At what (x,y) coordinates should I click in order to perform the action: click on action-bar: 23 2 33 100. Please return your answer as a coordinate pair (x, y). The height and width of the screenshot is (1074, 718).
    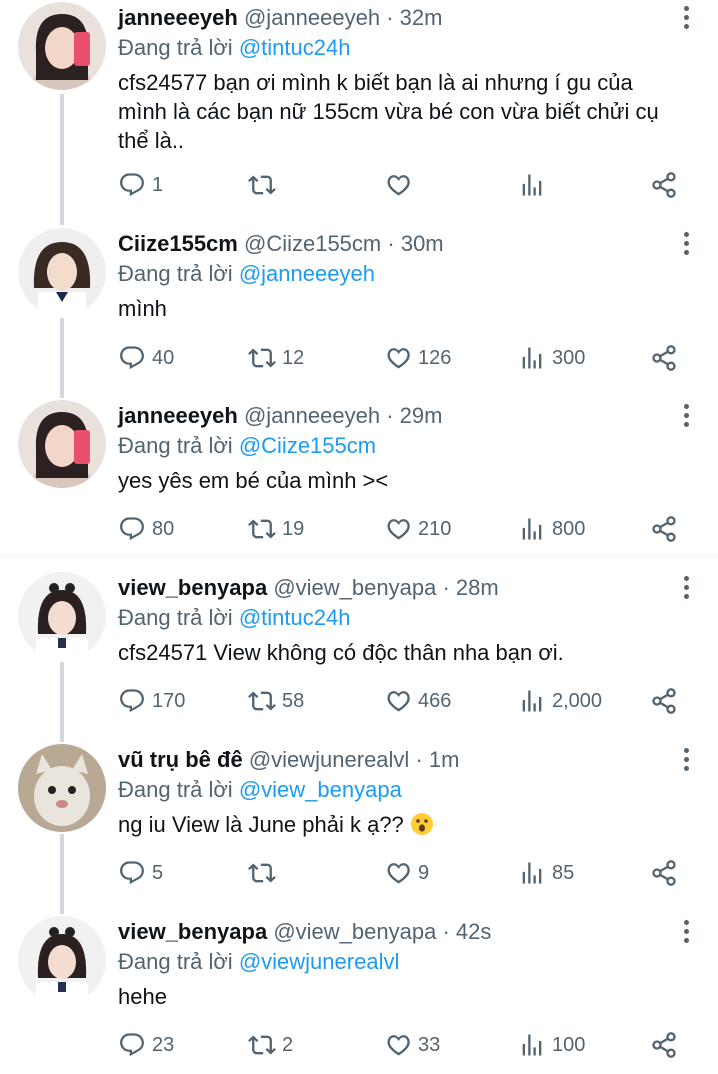
    Looking at the image, I should click on (403, 1045).